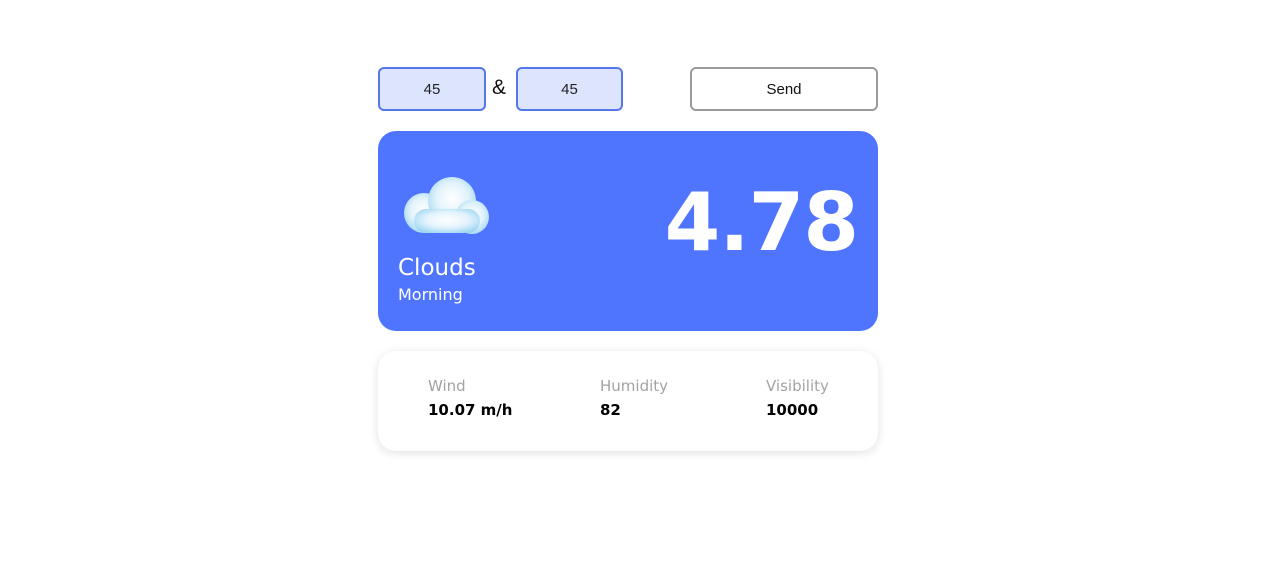 The image size is (1280, 563). What do you see at coordinates (610, 410) in the screenshot?
I see `humidity-value: 82` at bounding box center [610, 410].